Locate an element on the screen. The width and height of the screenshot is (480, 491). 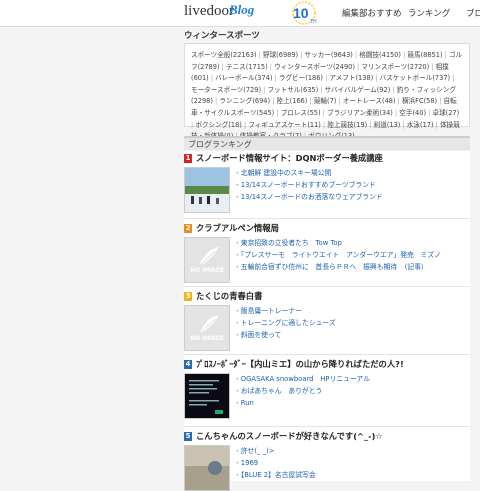
category-link: 競馬(8851) is located at coordinates (424, 55).